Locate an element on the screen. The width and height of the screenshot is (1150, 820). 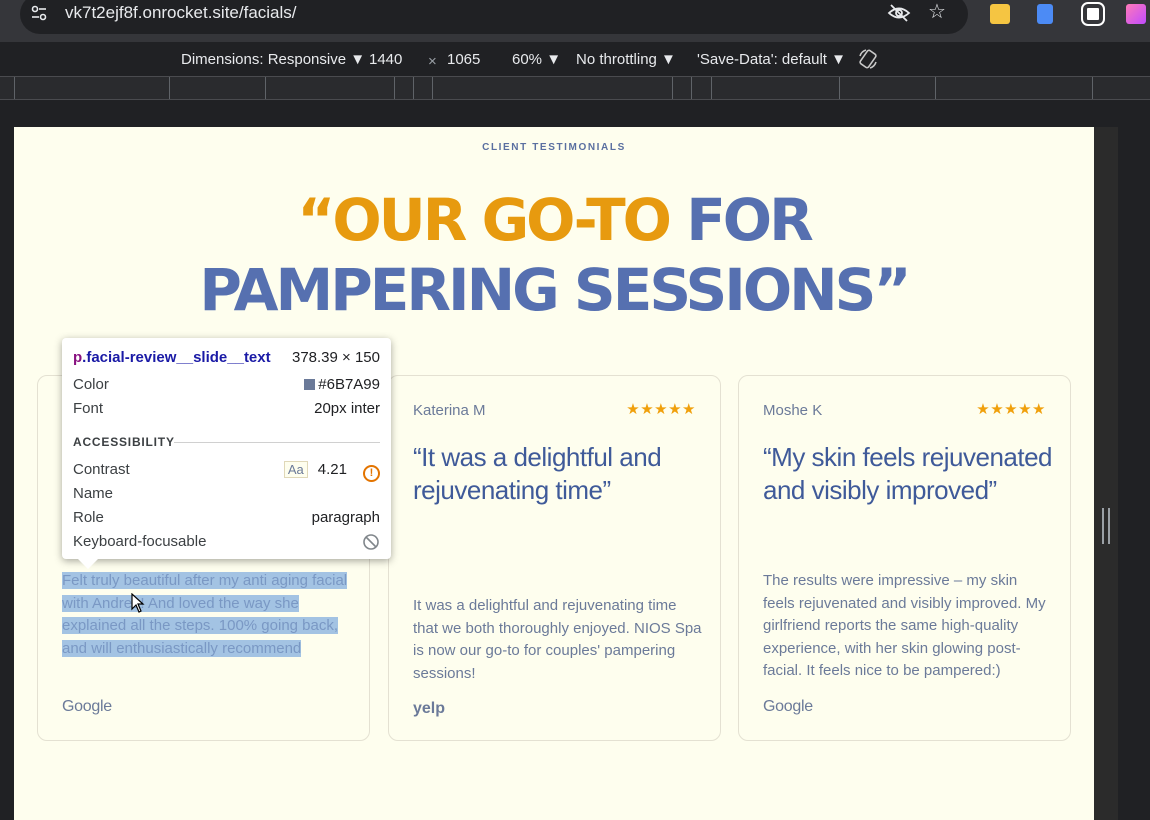
tooltip-contrast-row: Contrast Aa 4.21! is located at coordinates (226, 471).